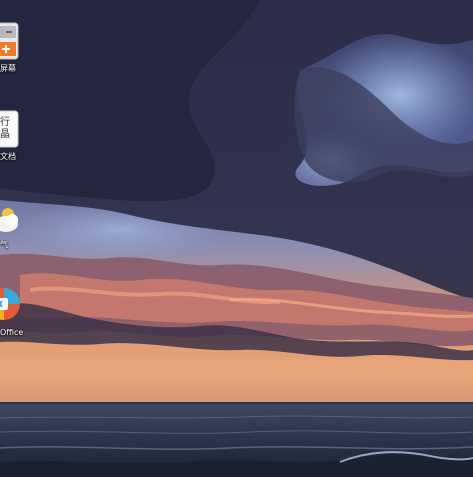  Describe the element at coordinates (10, 304) in the screenshot. I see `office-app-icon` at that location.